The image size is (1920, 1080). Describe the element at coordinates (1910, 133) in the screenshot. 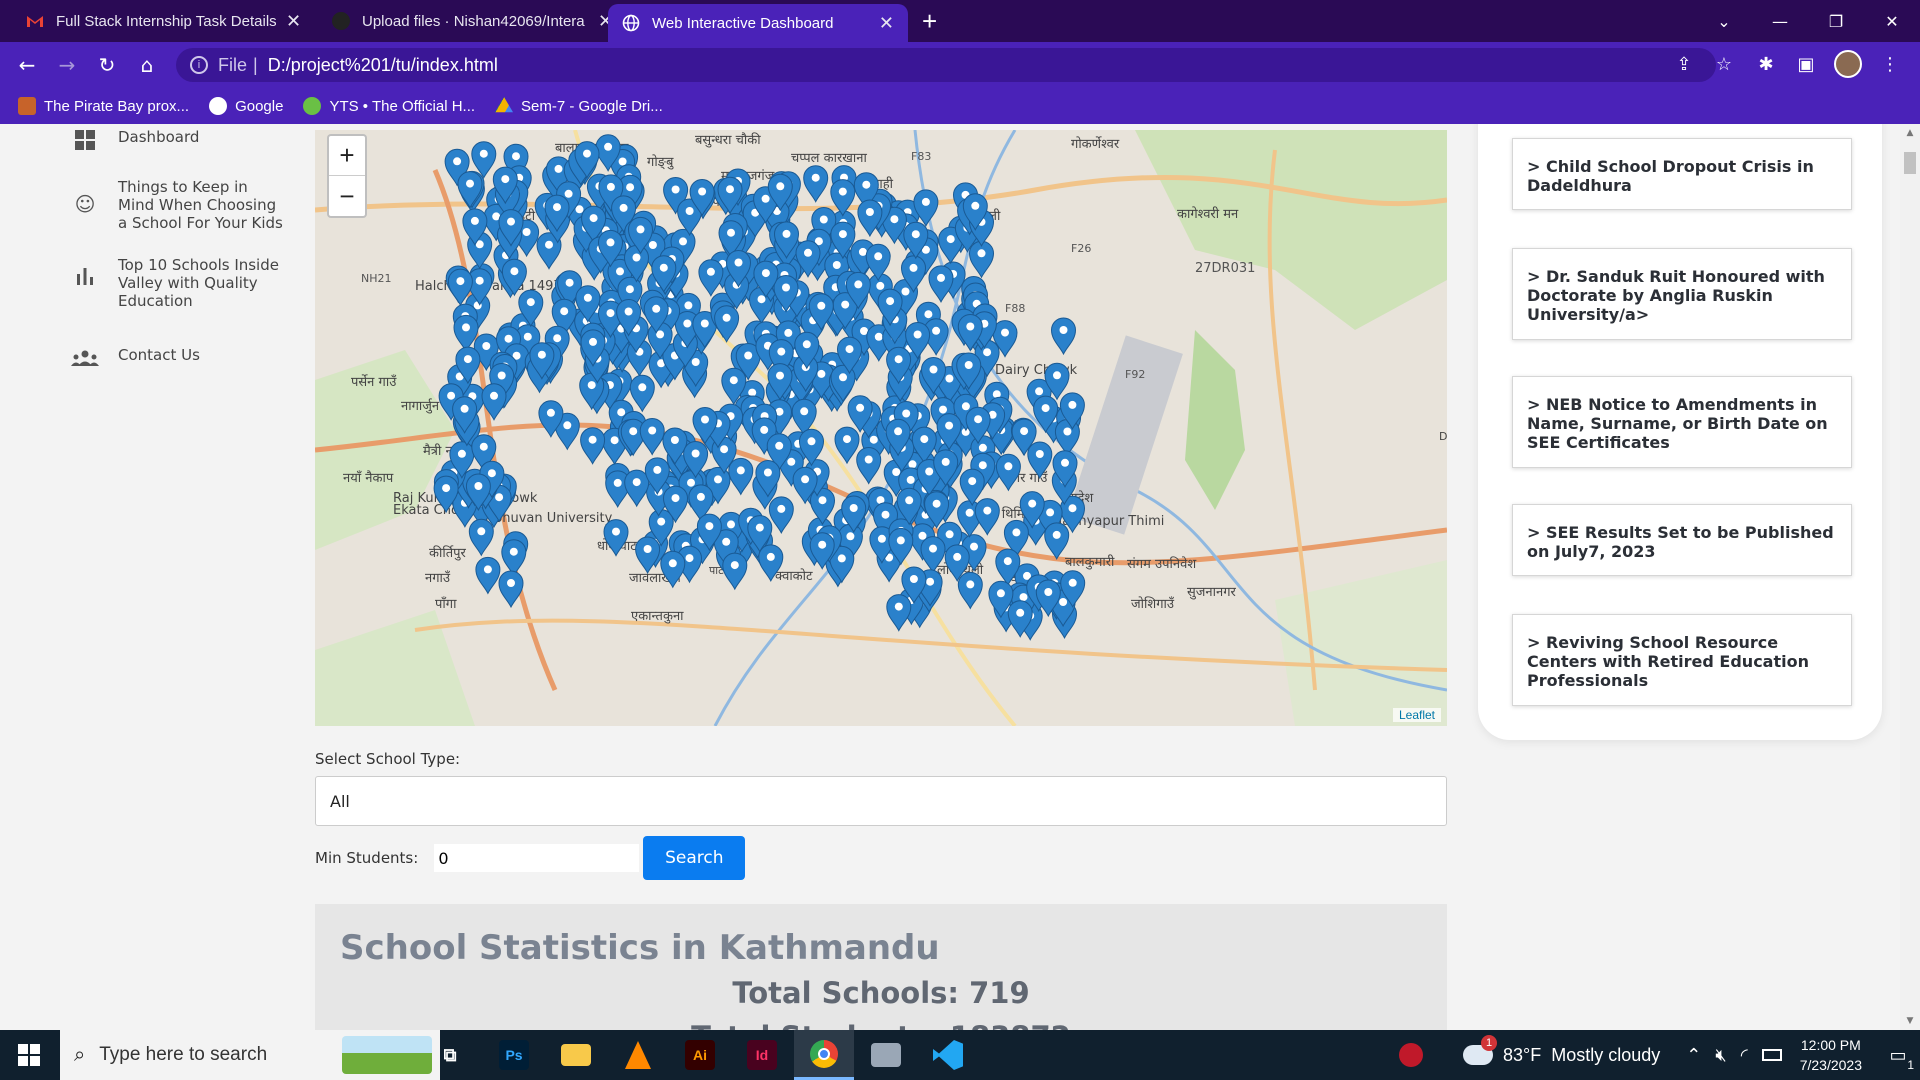

I see `scroll-up-icon: ▲` at that location.